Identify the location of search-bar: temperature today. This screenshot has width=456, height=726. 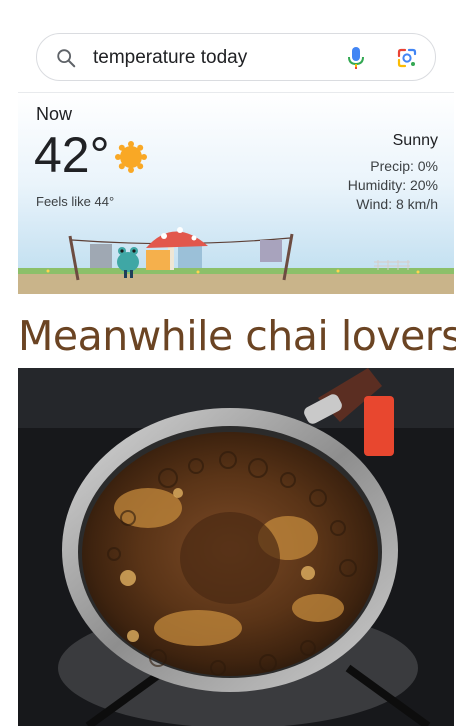
(236, 57).